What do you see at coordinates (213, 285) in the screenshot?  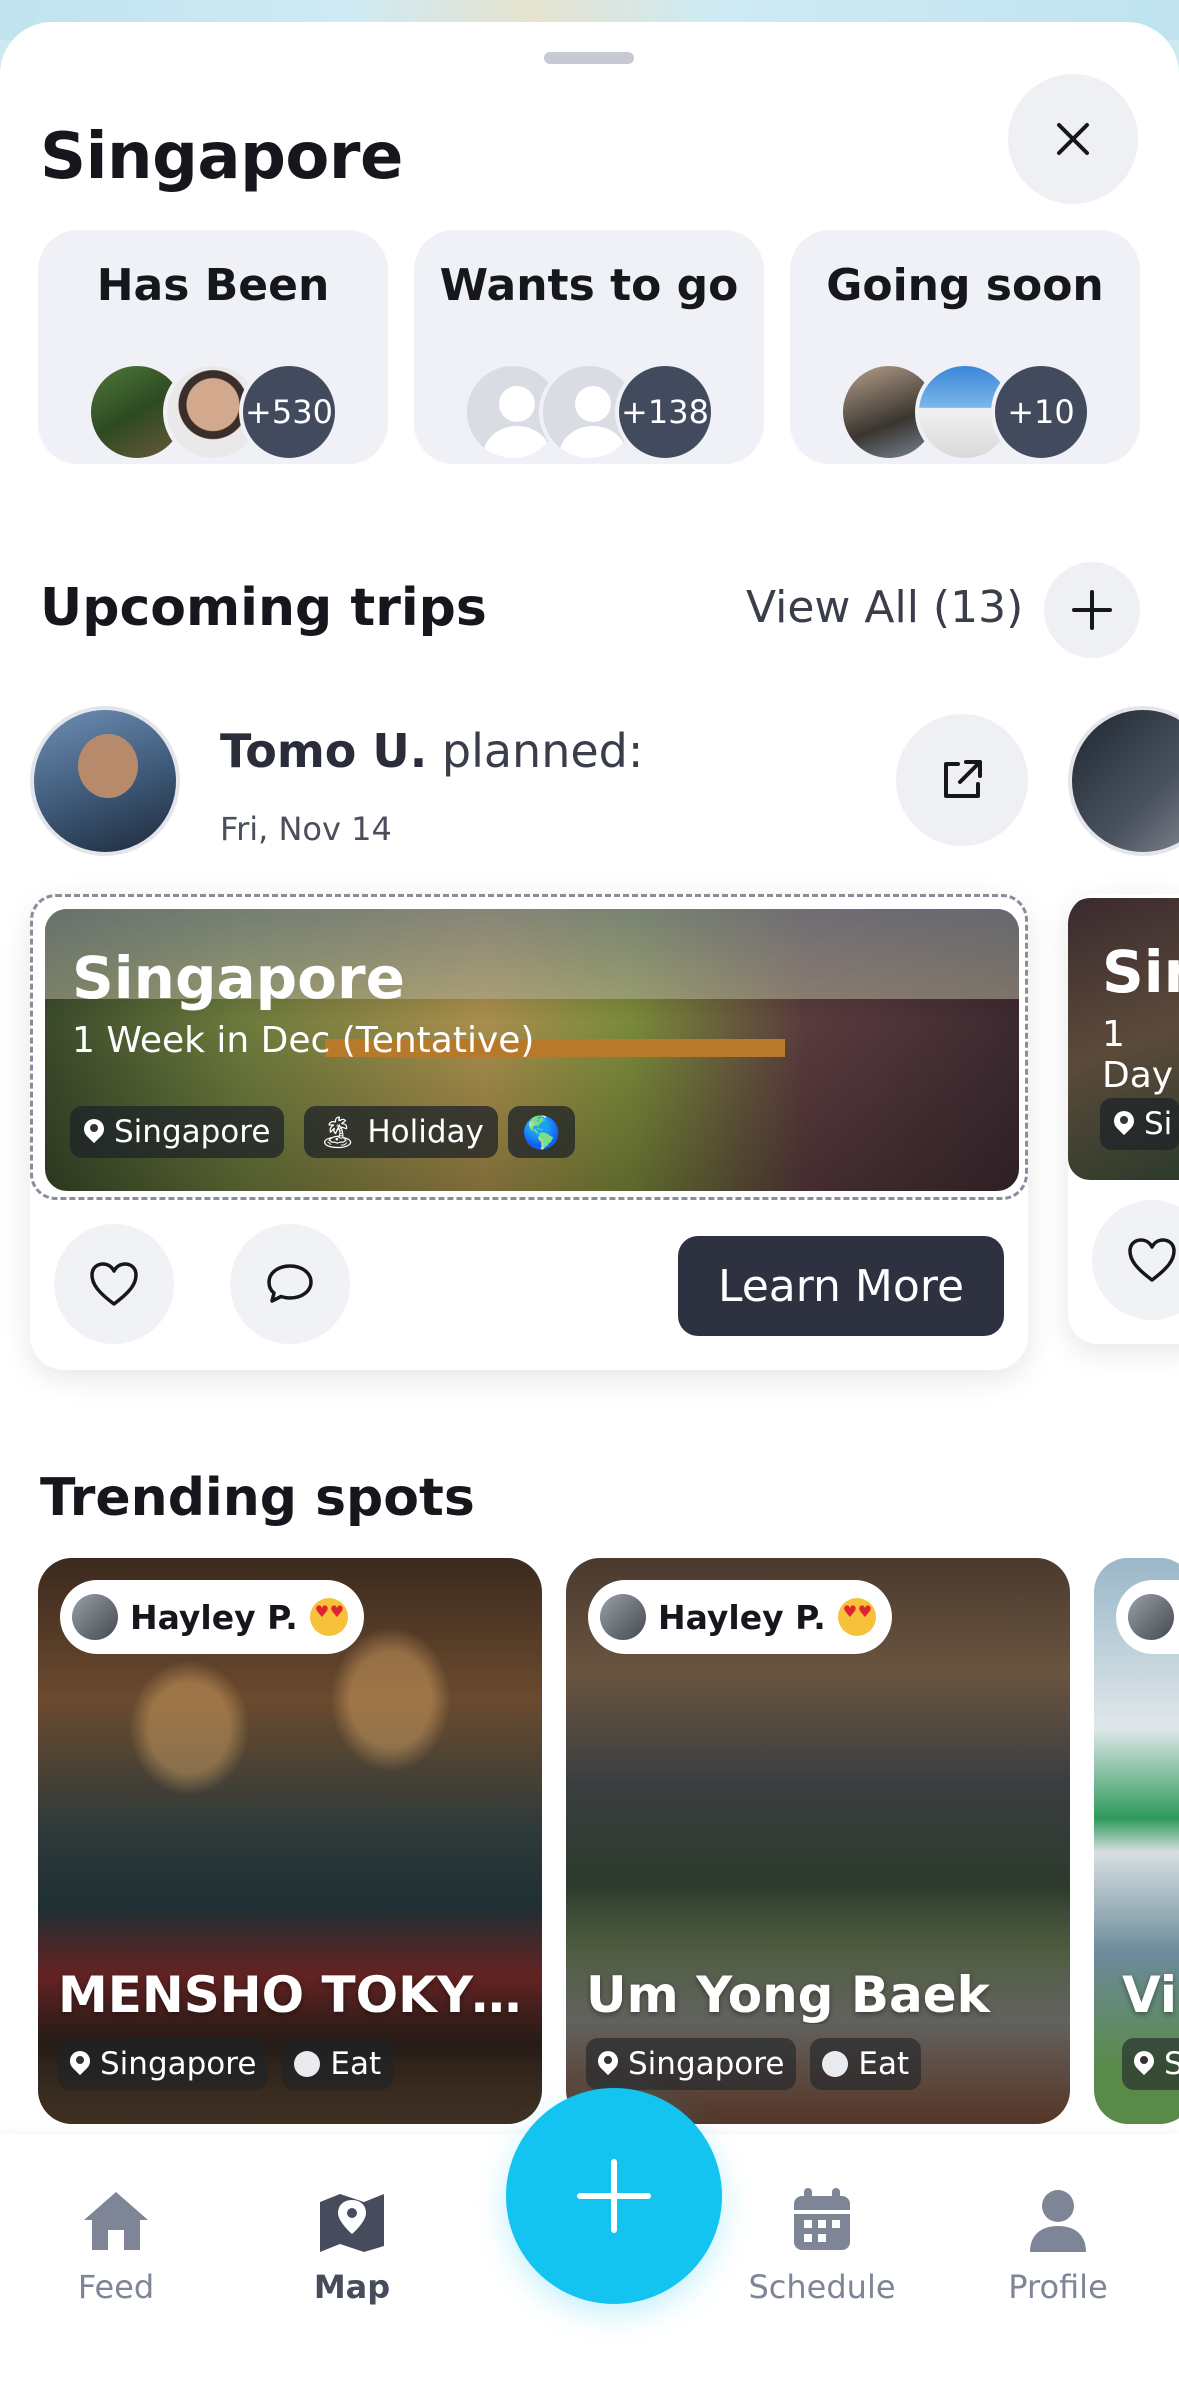 I see `status-label: Has Been` at bounding box center [213, 285].